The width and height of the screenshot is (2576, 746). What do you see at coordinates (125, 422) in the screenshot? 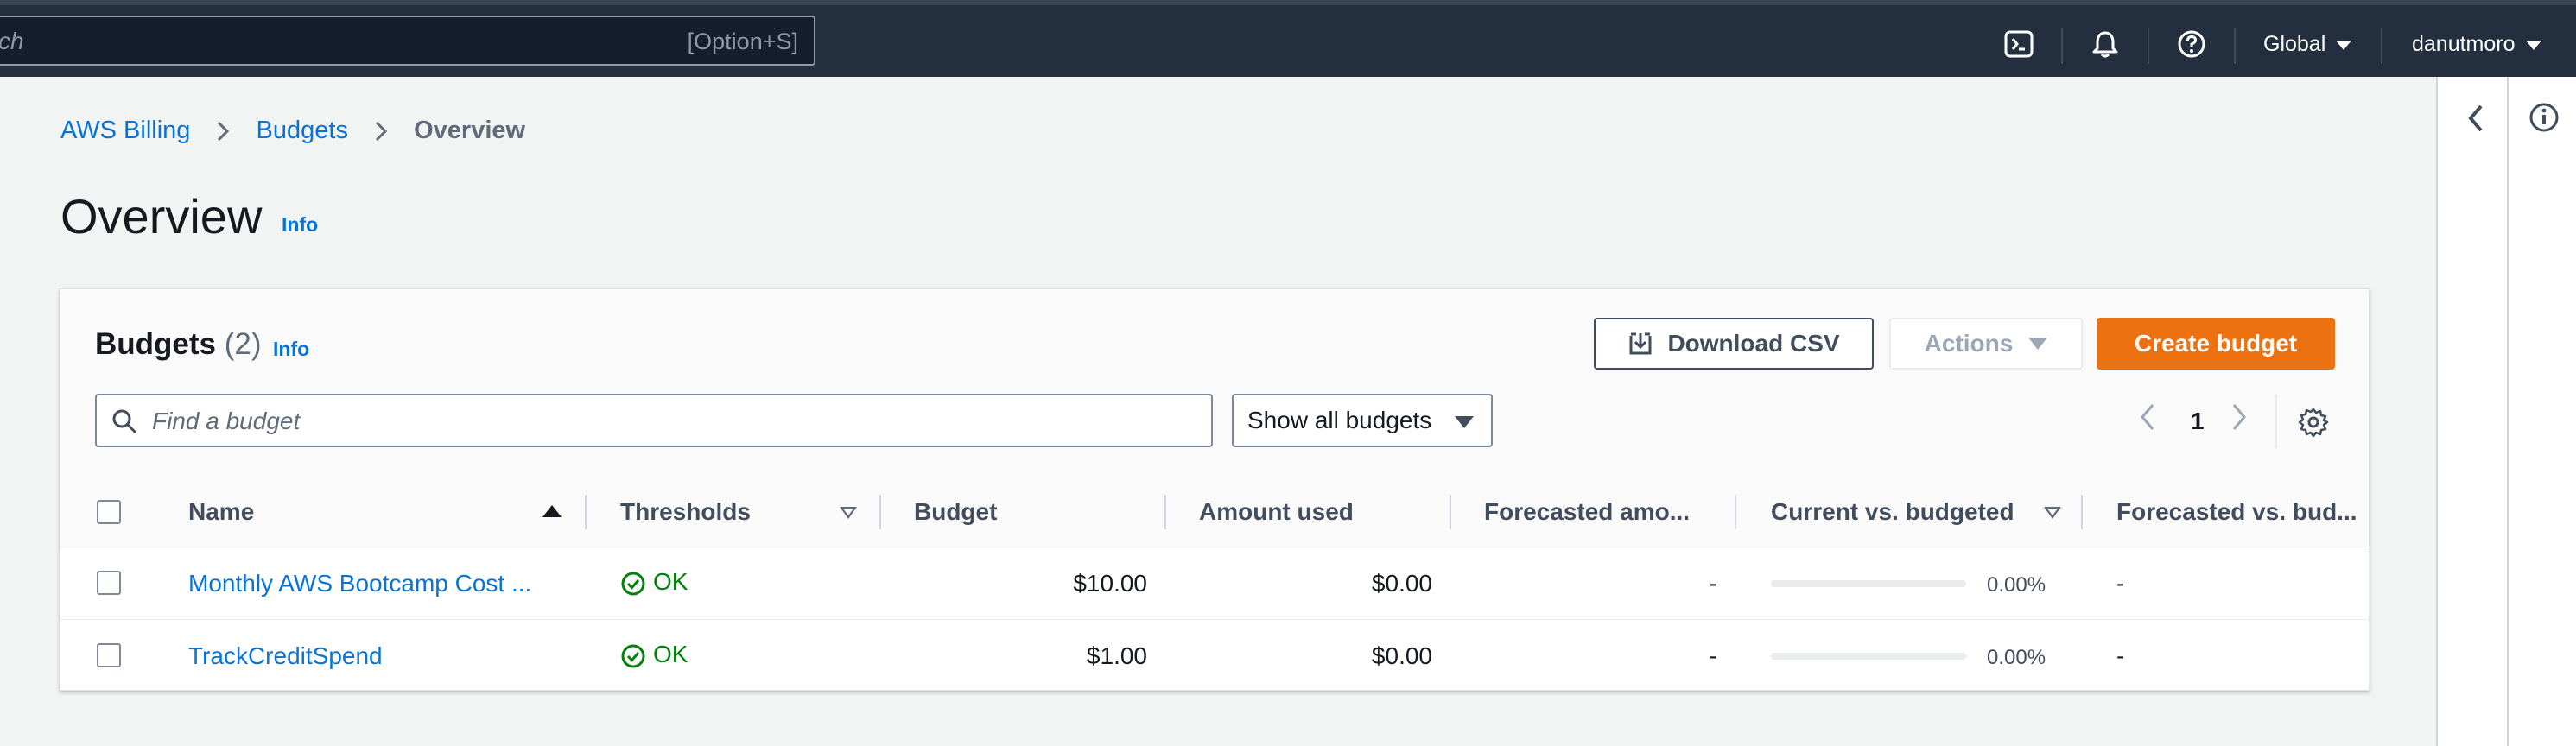
I see `search-icon` at bounding box center [125, 422].